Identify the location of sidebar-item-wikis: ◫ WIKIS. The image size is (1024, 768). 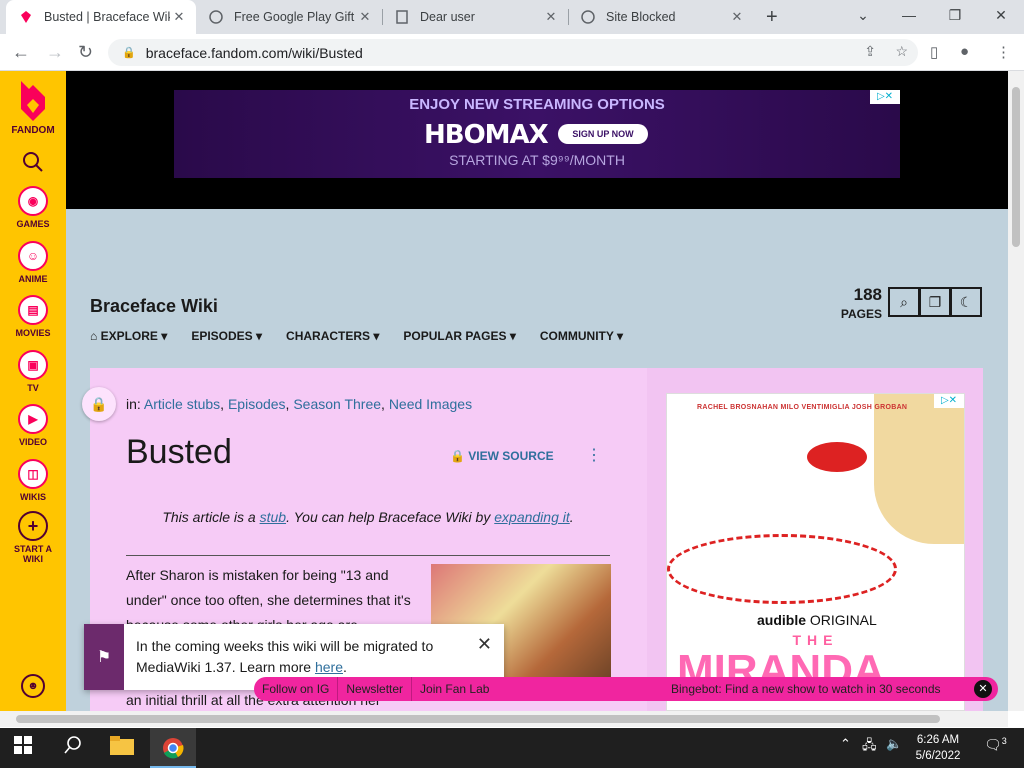
(33, 480).